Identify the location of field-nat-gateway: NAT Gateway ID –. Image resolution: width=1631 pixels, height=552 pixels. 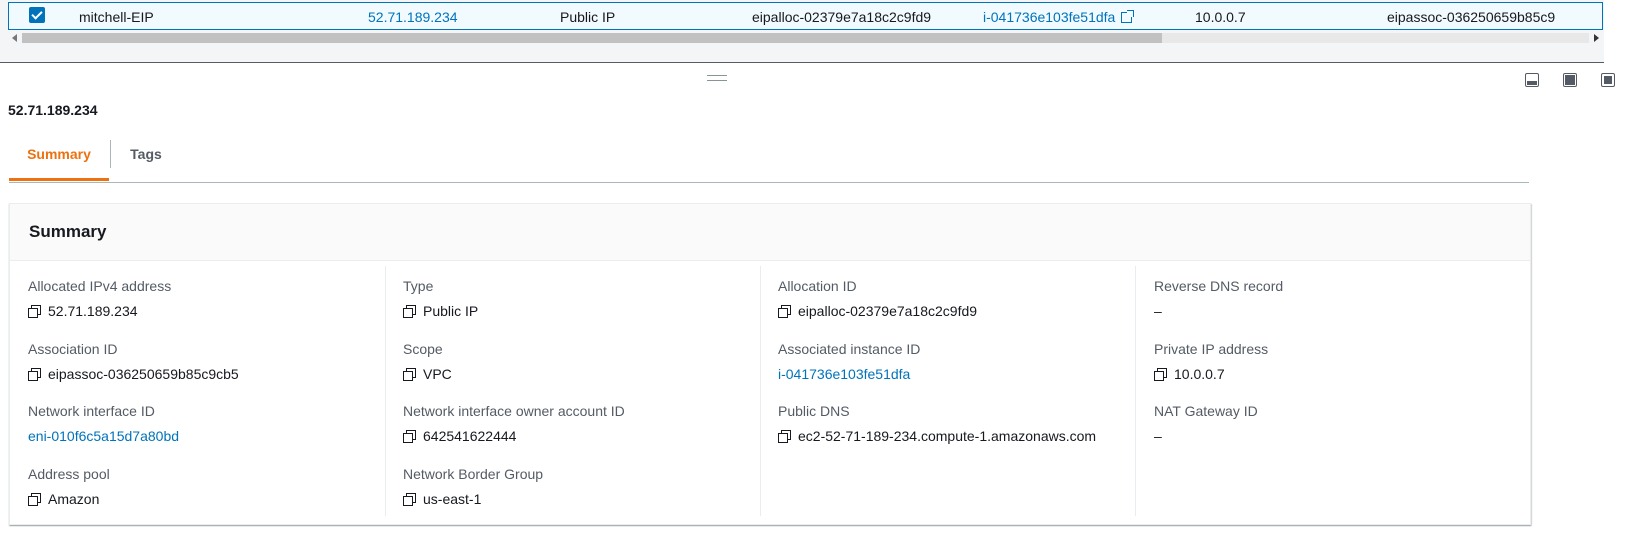
(1206, 423).